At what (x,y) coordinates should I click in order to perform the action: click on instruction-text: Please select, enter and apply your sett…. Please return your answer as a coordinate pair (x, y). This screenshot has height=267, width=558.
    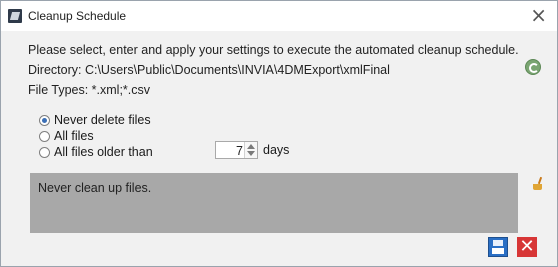
    Looking at the image, I should click on (273, 50).